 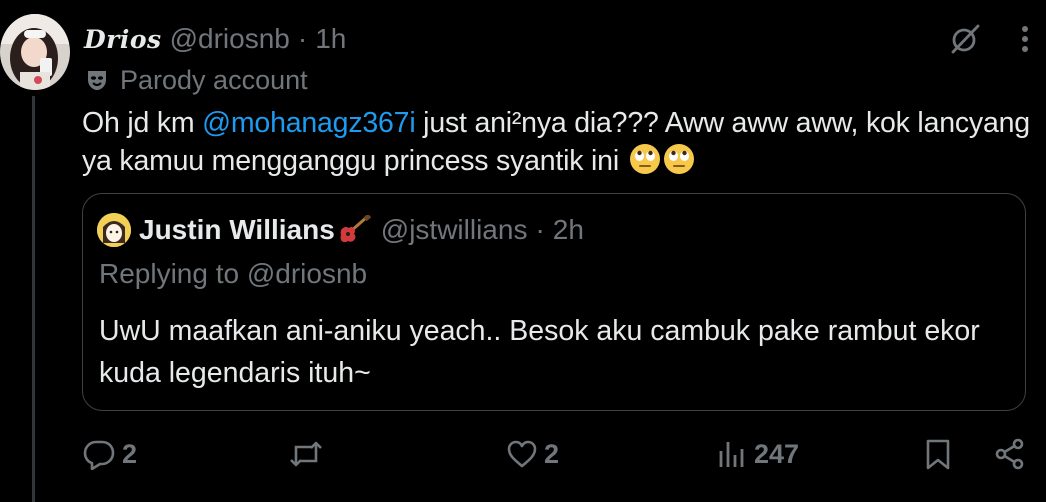 What do you see at coordinates (142, 123) in the screenshot?
I see `post-text-part: Oh jd km` at bounding box center [142, 123].